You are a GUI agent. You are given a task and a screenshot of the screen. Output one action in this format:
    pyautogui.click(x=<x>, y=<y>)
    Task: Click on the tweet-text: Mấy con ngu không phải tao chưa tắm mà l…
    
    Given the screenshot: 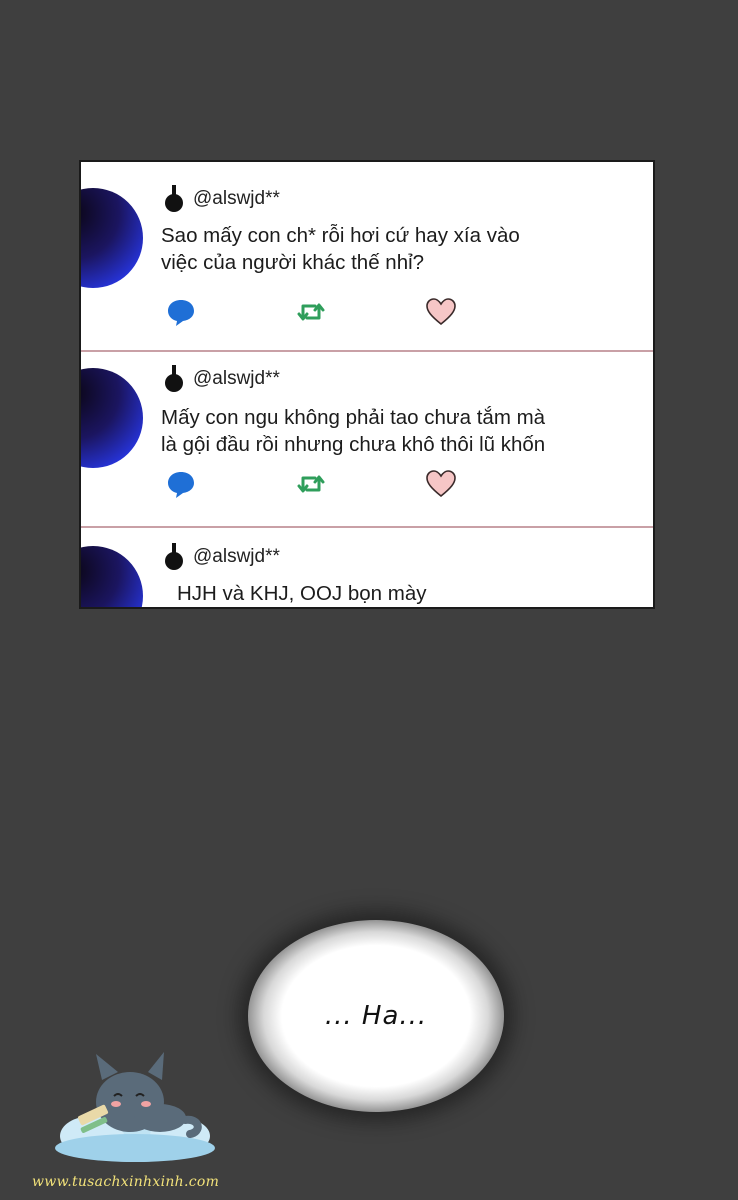 What is the action you would take?
    pyautogui.click(x=353, y=431)
    